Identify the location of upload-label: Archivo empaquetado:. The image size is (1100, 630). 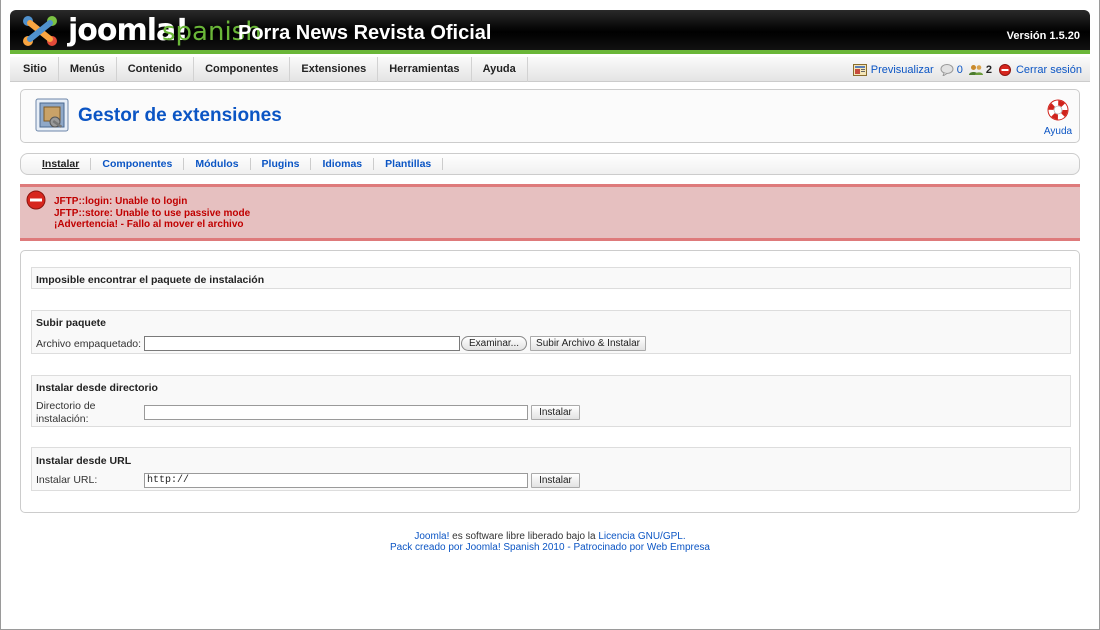
(89, 344).